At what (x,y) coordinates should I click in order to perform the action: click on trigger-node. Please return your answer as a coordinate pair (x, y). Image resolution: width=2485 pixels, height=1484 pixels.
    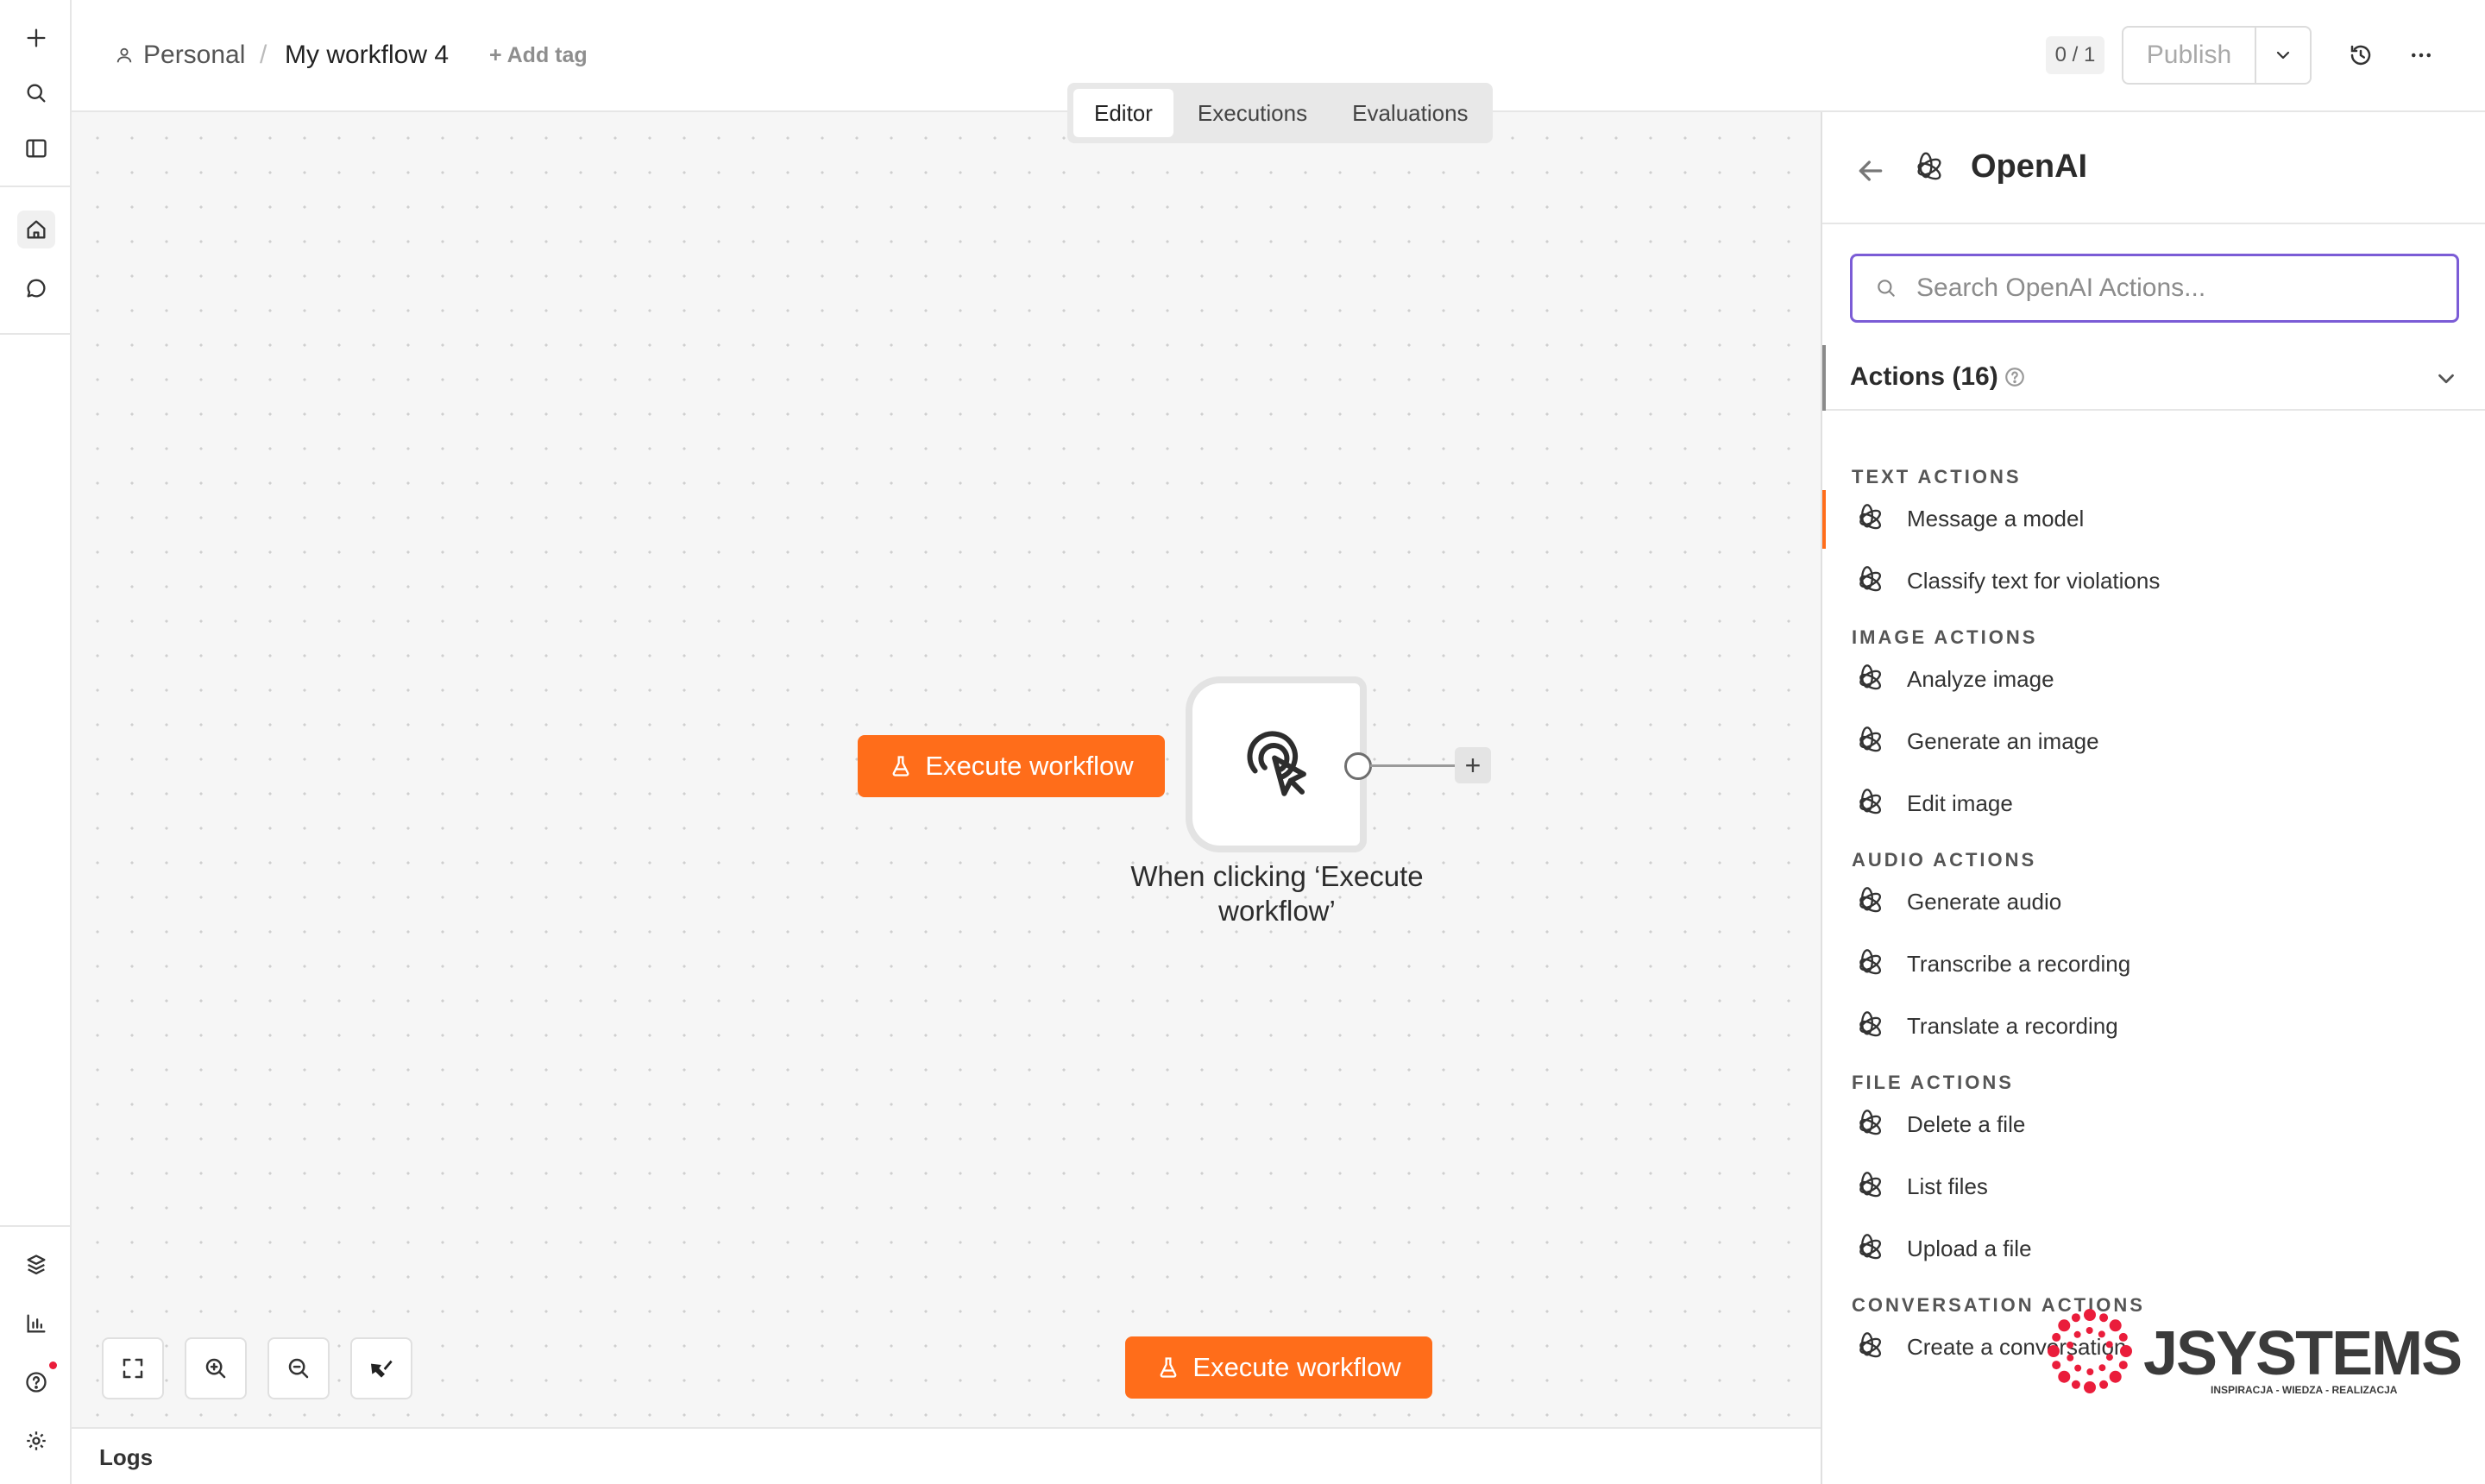
    Looking at the image, I should click on (1276, 764).